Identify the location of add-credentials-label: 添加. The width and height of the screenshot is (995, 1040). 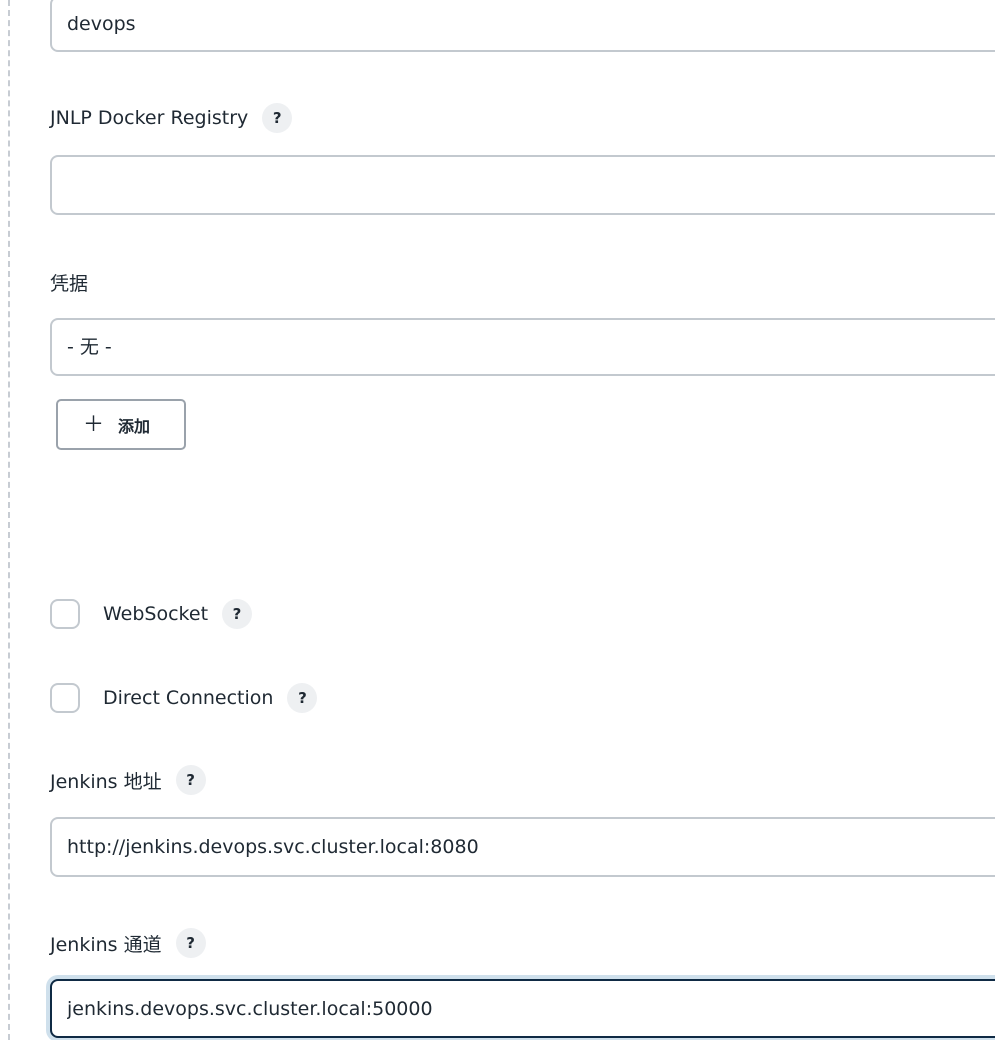
(134, 426).